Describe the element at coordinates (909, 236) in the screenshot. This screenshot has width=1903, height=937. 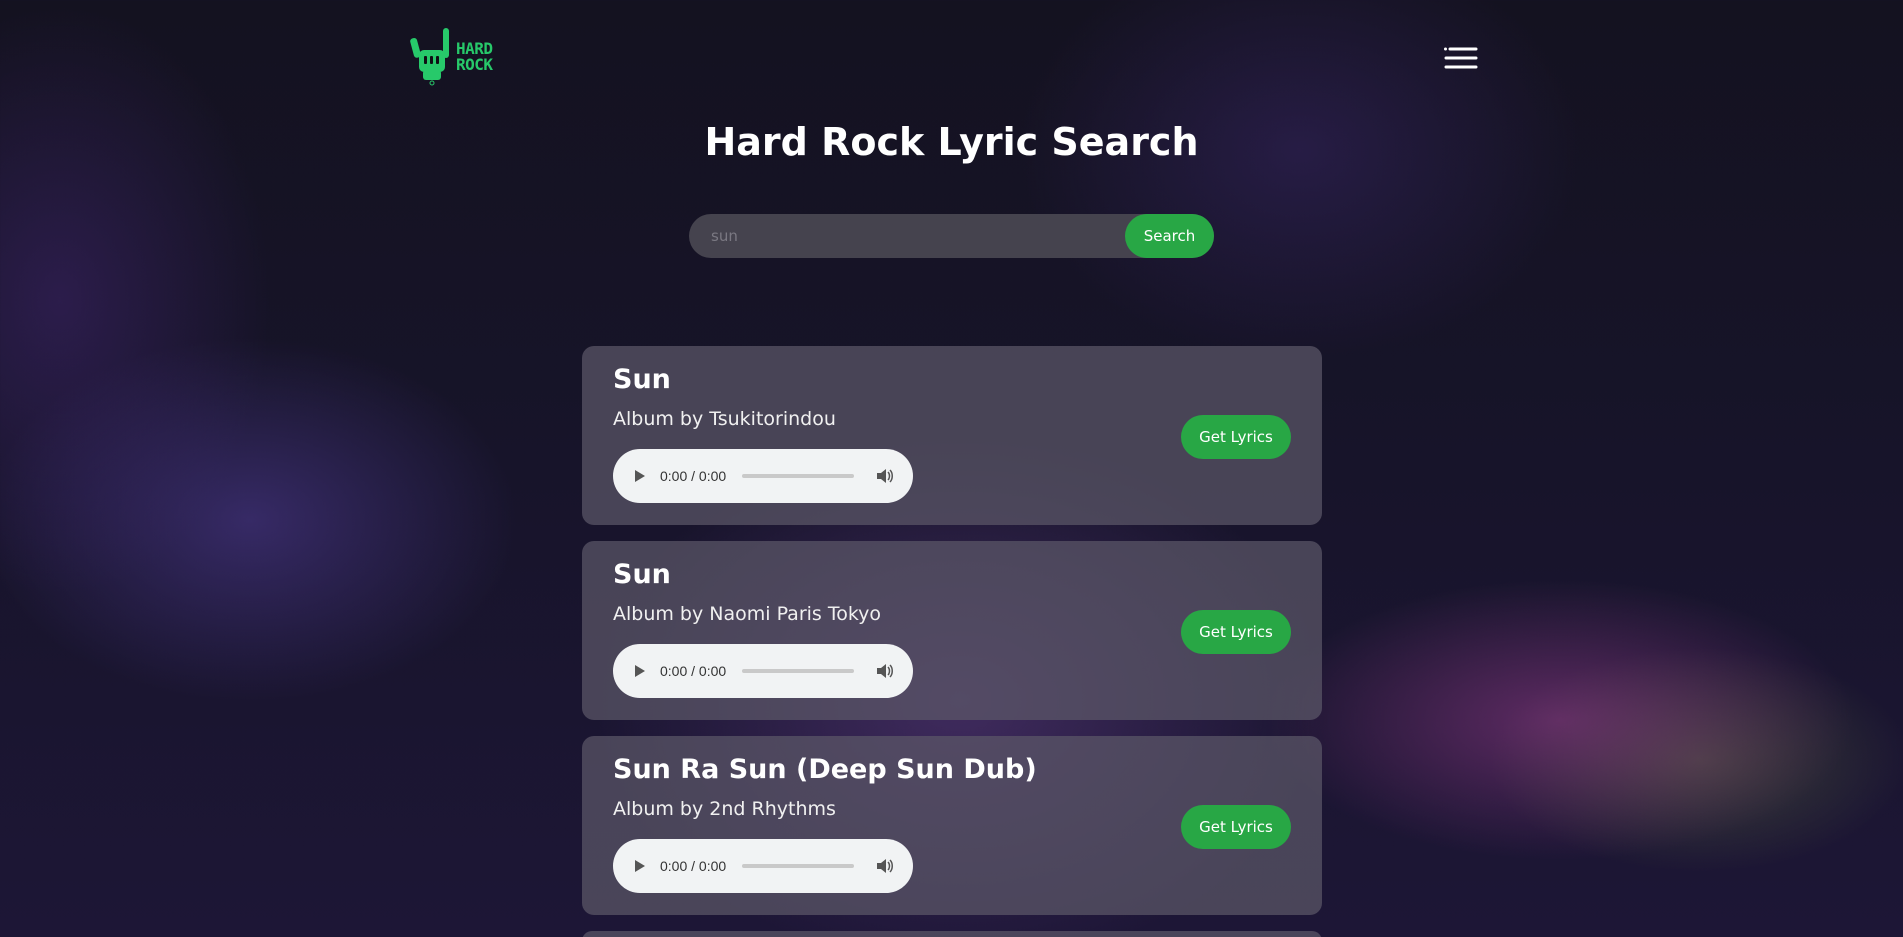
I see `search-input` at that location.